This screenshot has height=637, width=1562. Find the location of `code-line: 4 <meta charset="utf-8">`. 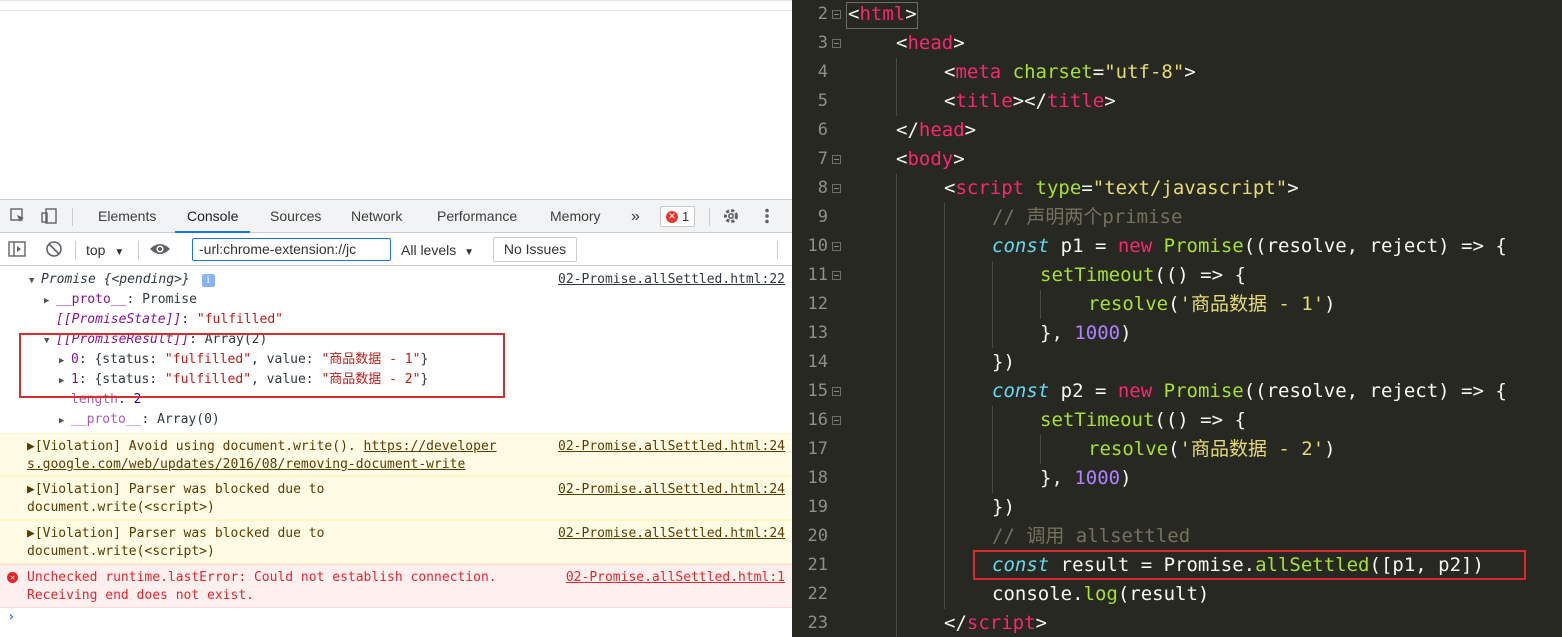

code-line: 4 <meta charset="utf-8"> is located at coordinates (1177, 72).